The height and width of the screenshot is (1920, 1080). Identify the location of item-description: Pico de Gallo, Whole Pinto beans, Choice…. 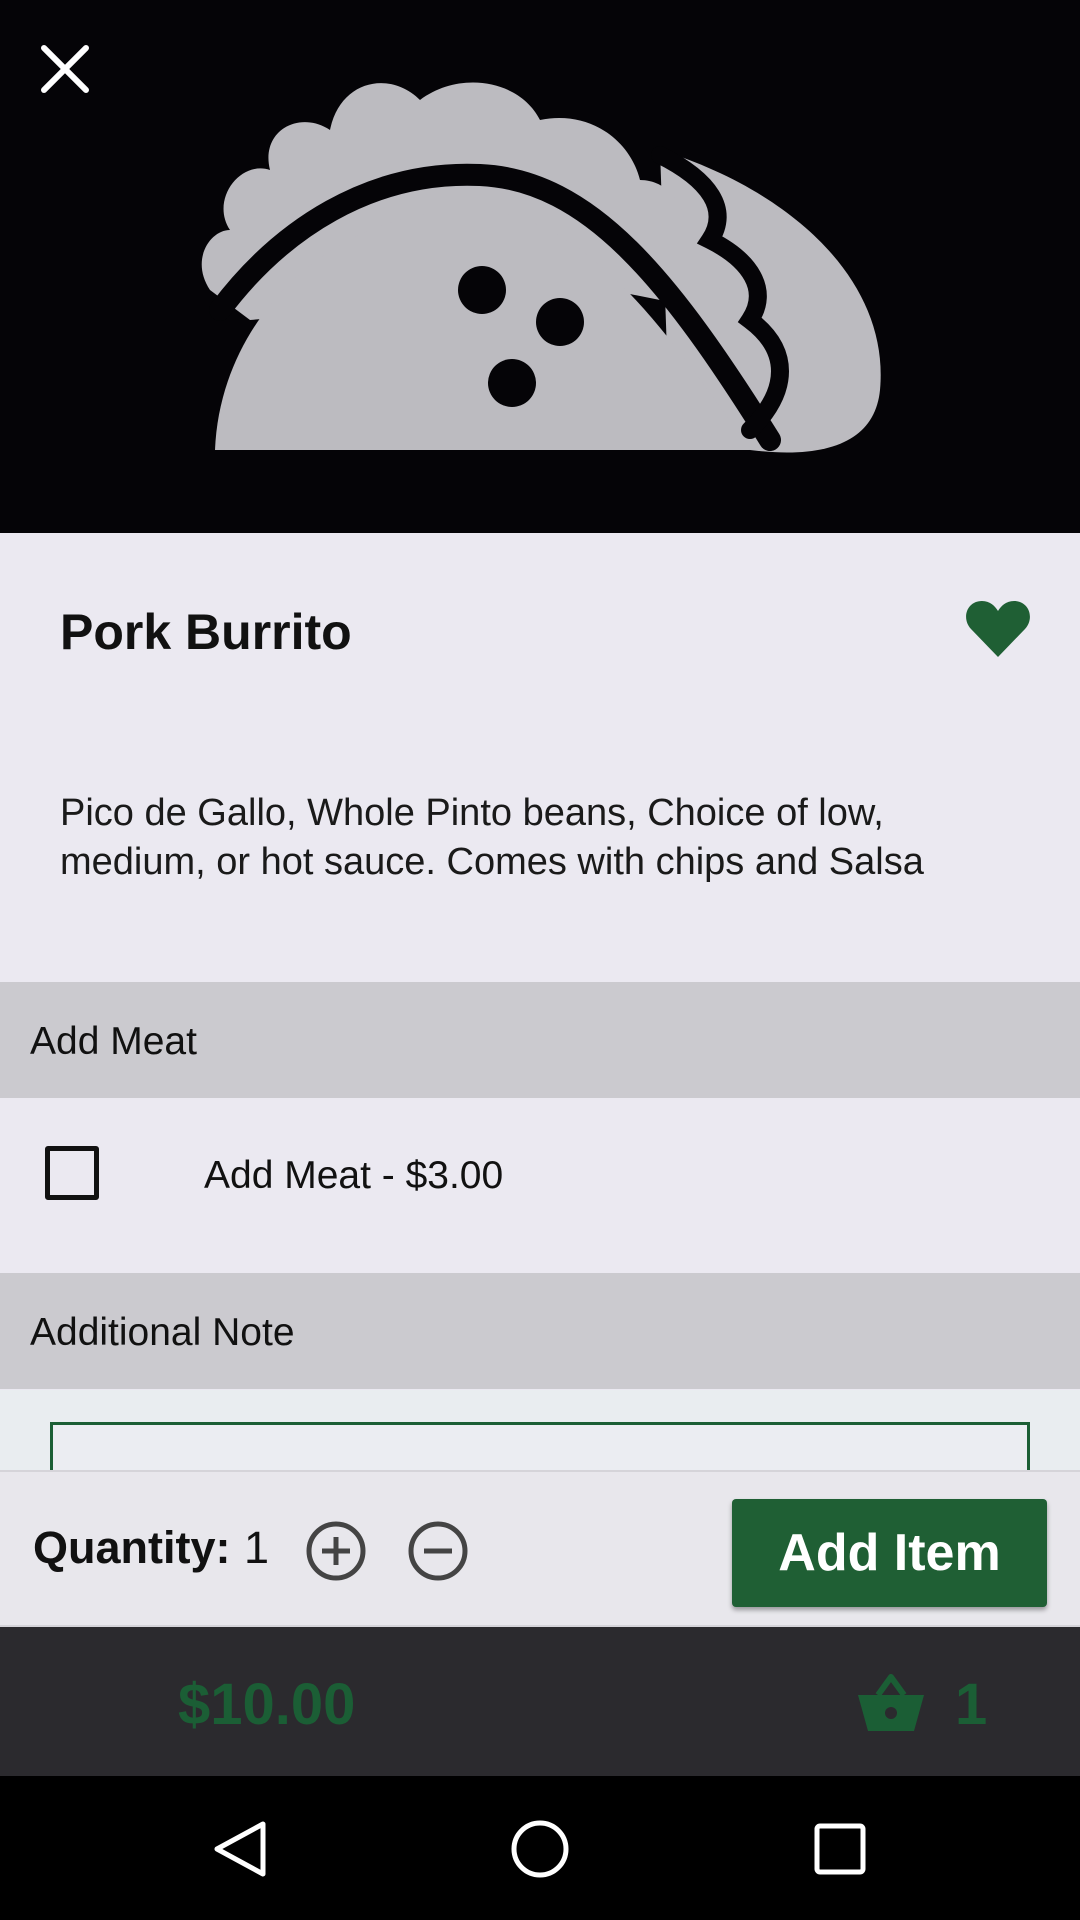
(492, 837).